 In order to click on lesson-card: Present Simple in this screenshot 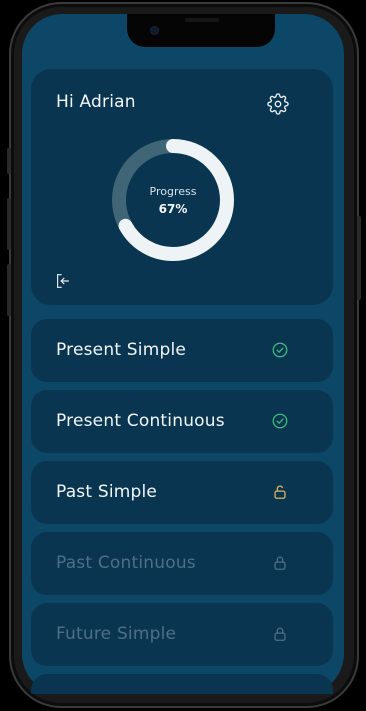, I will do `click(182, 350)`.